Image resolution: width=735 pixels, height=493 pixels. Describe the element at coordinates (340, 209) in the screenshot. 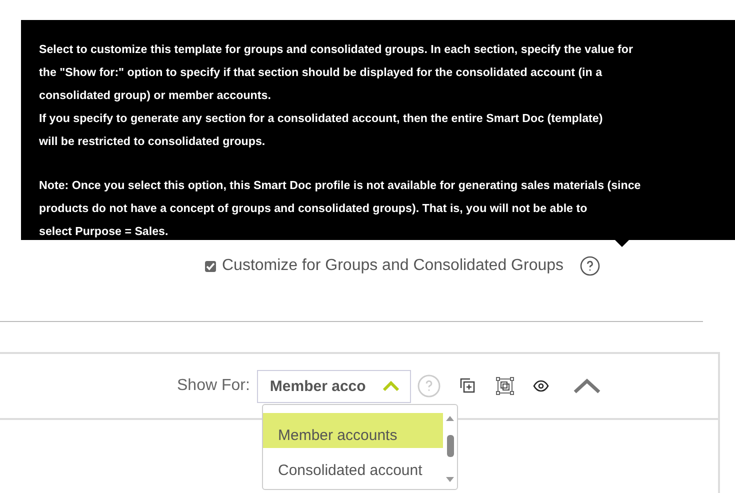

I see `tooltip-text: Note: Once you select this option, this Smart Doc profile is not available for generating sales materials (since products do not have a concept of groups and consolidated groups). That is, you will not be able to select Purpose = Sales.` at that location.